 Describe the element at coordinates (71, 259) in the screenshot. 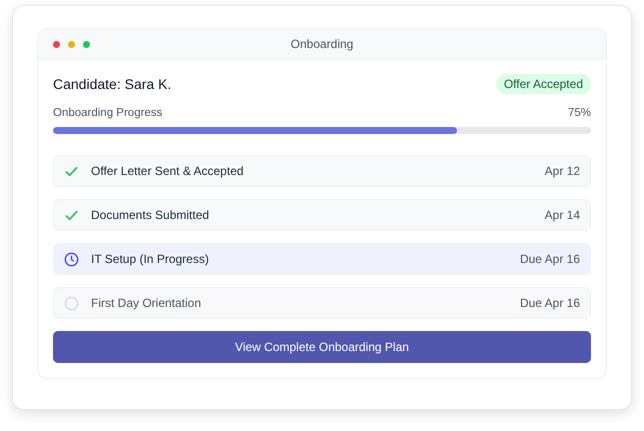

I see `clock-icon` at that location.